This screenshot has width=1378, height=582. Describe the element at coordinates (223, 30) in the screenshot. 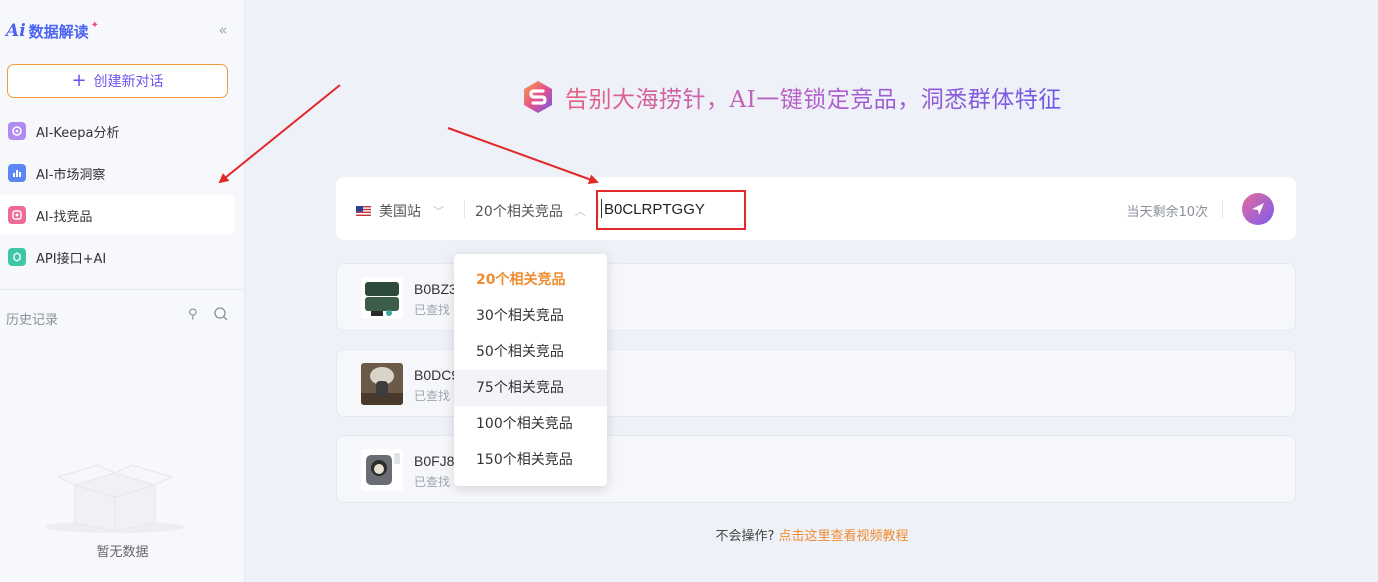

I see `collapse-sidebar-icon: «` at that location.